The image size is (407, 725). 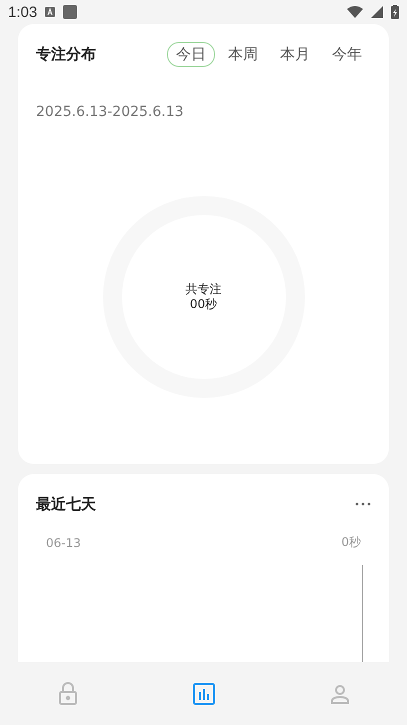 What do you see at coordinates (63, 543) in the screenshot?
I see `date-label: 06-13` at bounding box center [63, 543].